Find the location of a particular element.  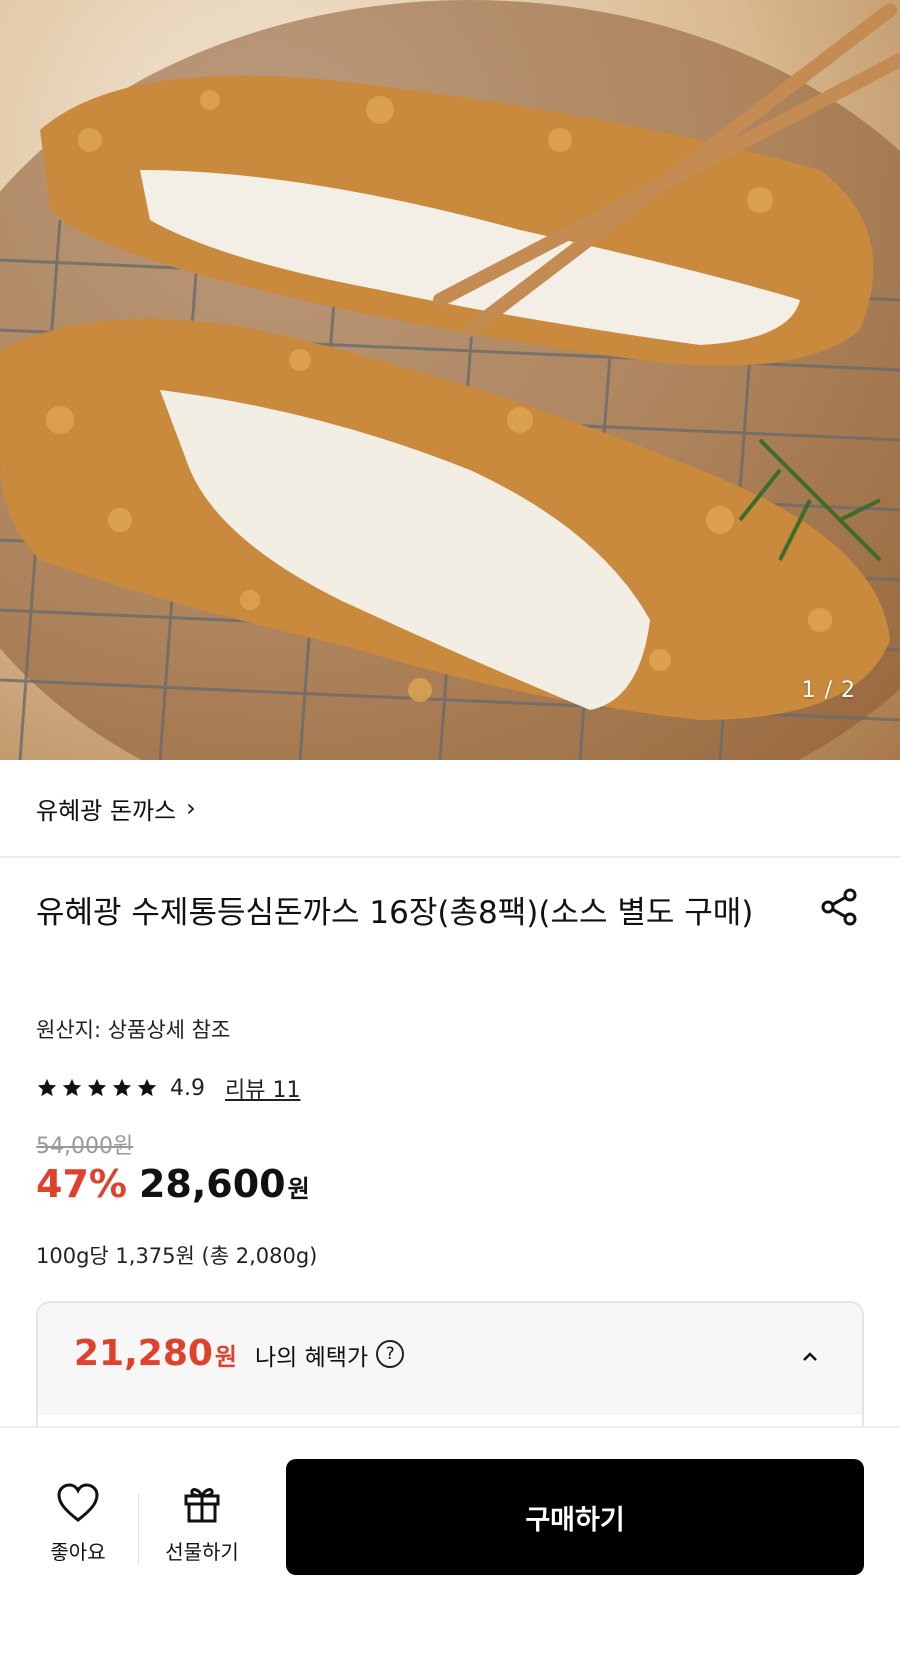

original-price: 54,000원 is located at coordinates (85, 1146).